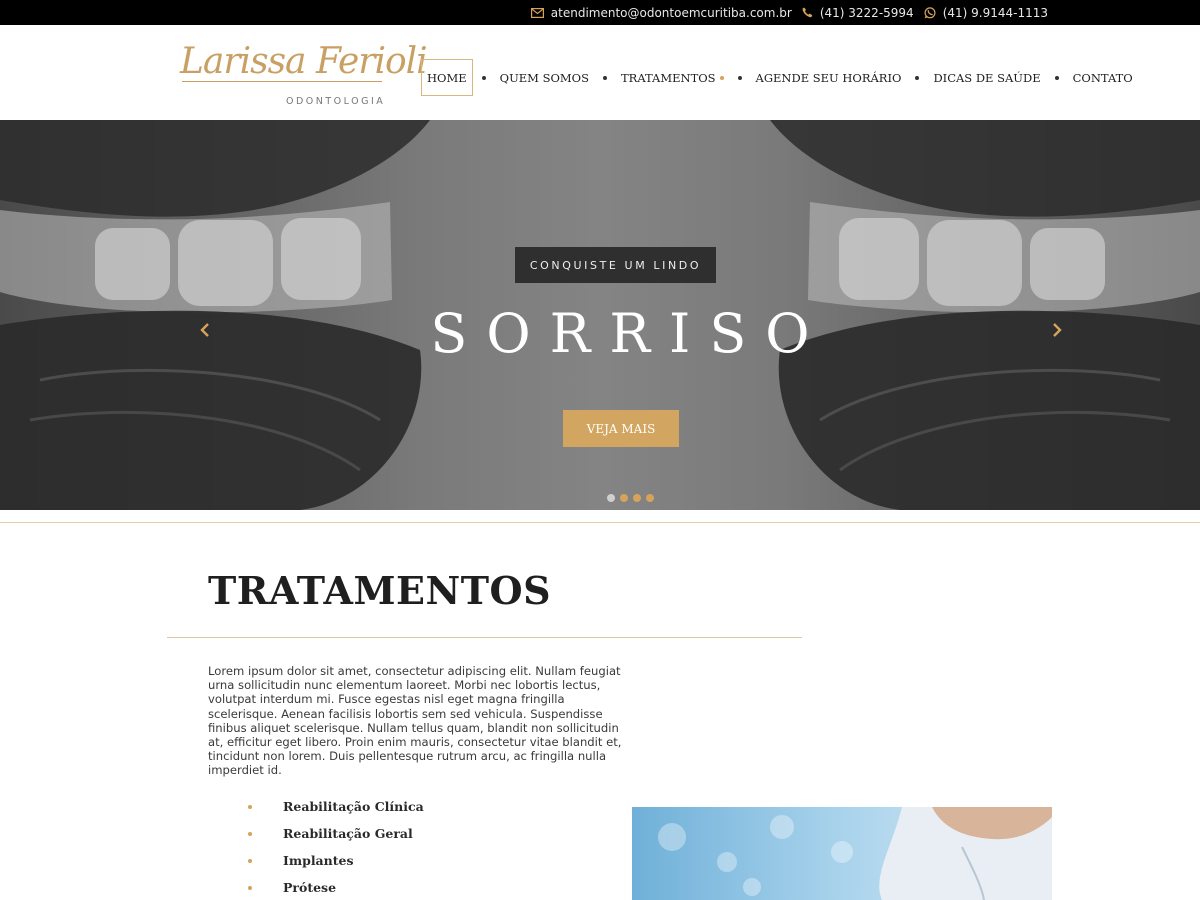 The width and height of the screenshot is (1200, 900). What do you see at coordinates (336, 101) in the screenshot?
I see `logo-subtitle: ODONTOLOGIA` at bounding box center [336, 101].